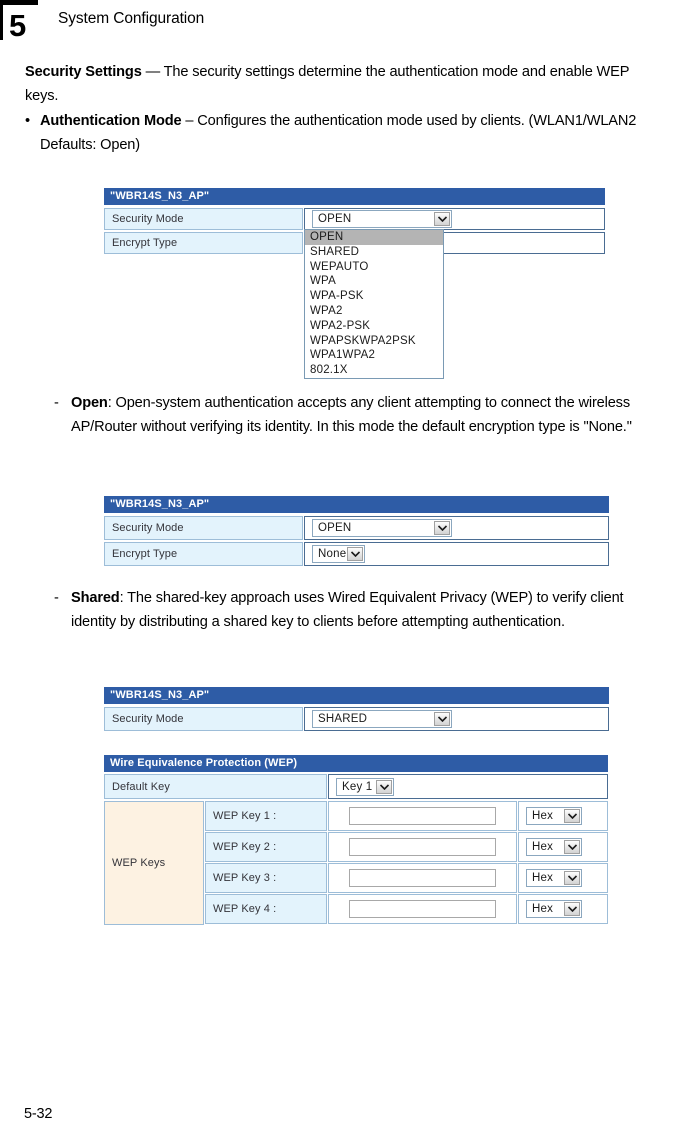 The width and height of the screenshot is (679, 1128). I want to click on table-row: WEP Key 4 : Hex, so click(406, 909).